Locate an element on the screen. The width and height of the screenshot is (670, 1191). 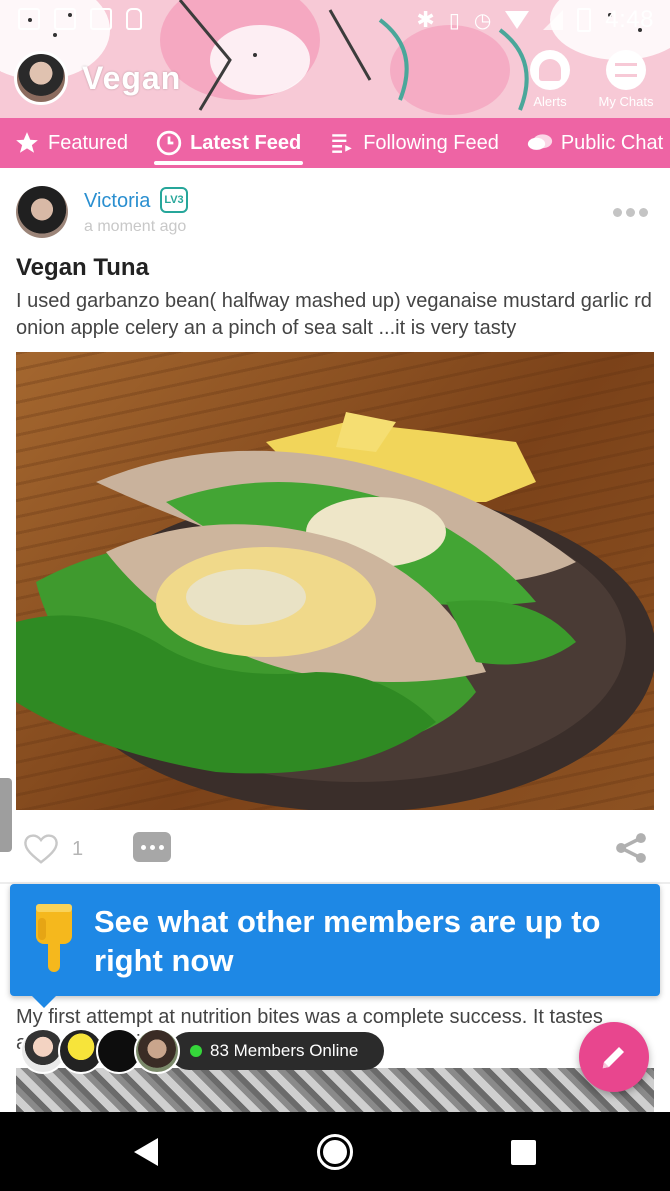
online-members-pill: 83 Members Online is located at coordinates (277, 1051).